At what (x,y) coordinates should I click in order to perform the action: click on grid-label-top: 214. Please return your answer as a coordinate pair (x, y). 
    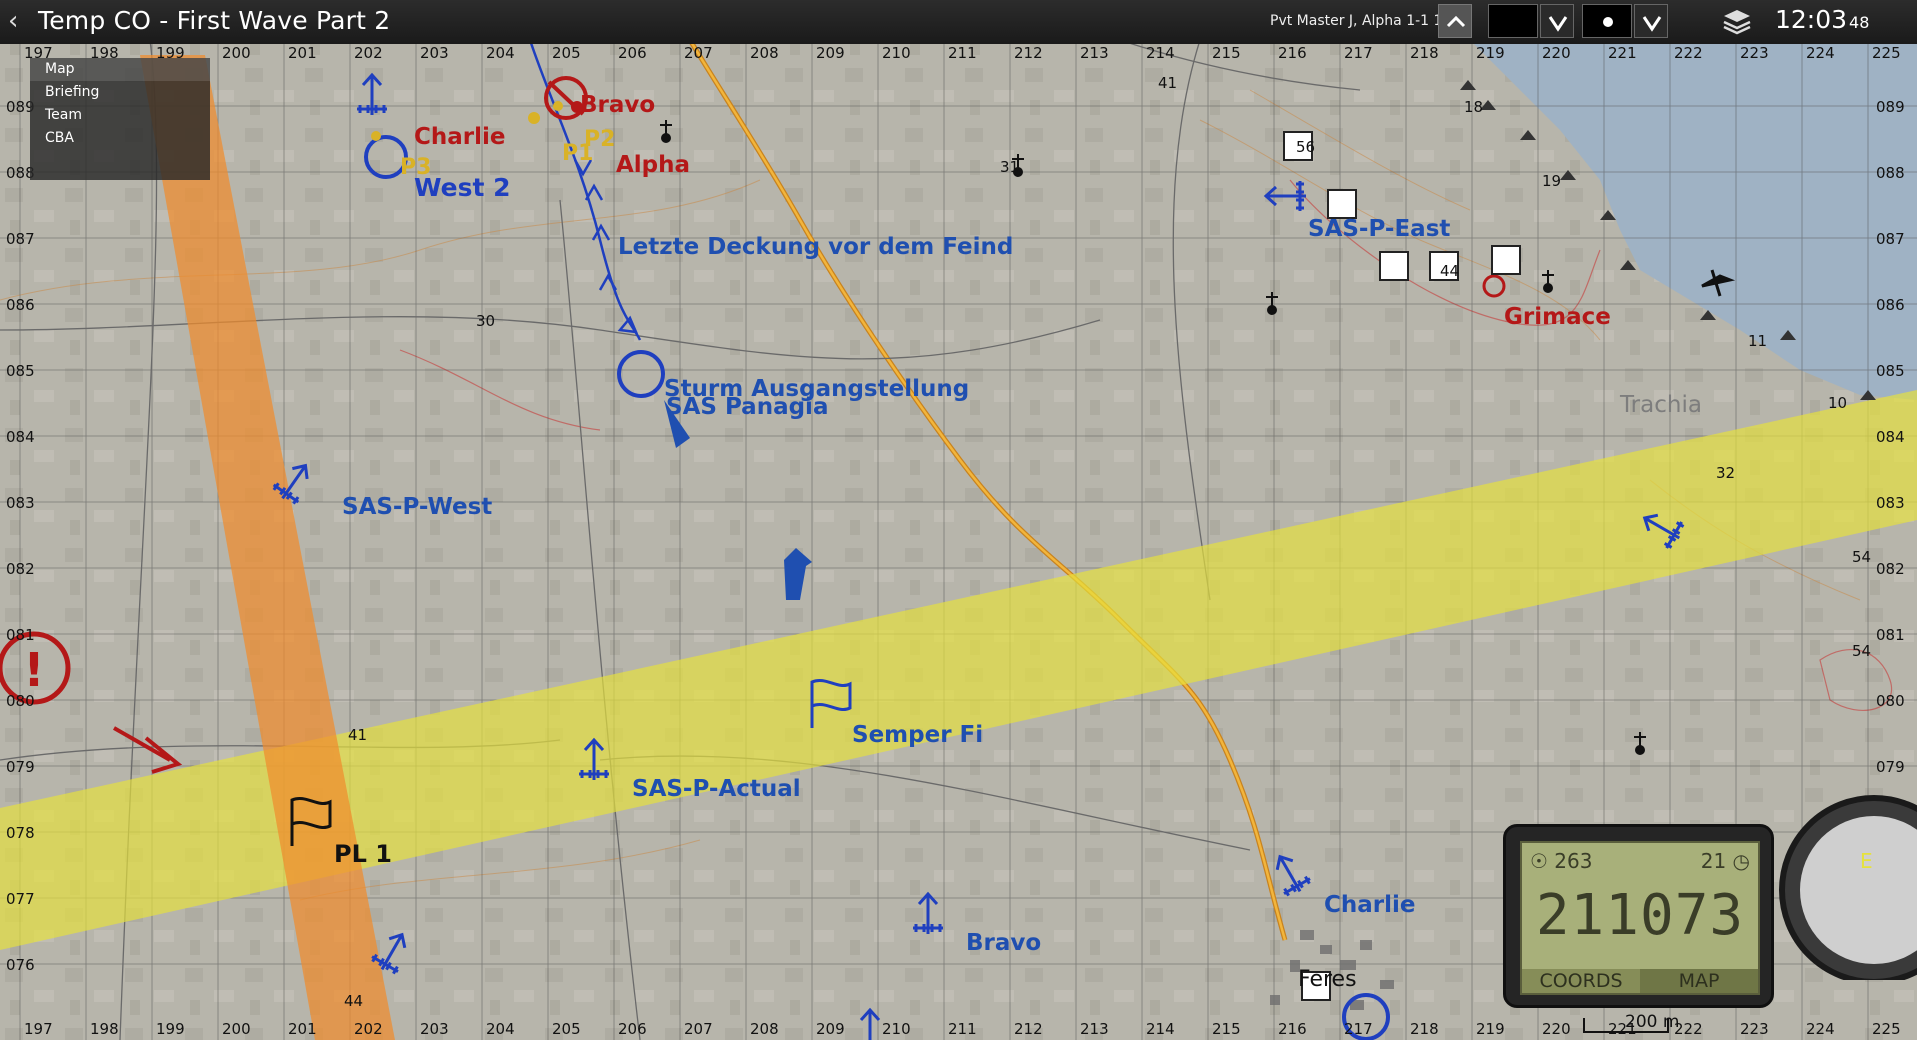
    Looking at the image, I should click on (1160, 53).